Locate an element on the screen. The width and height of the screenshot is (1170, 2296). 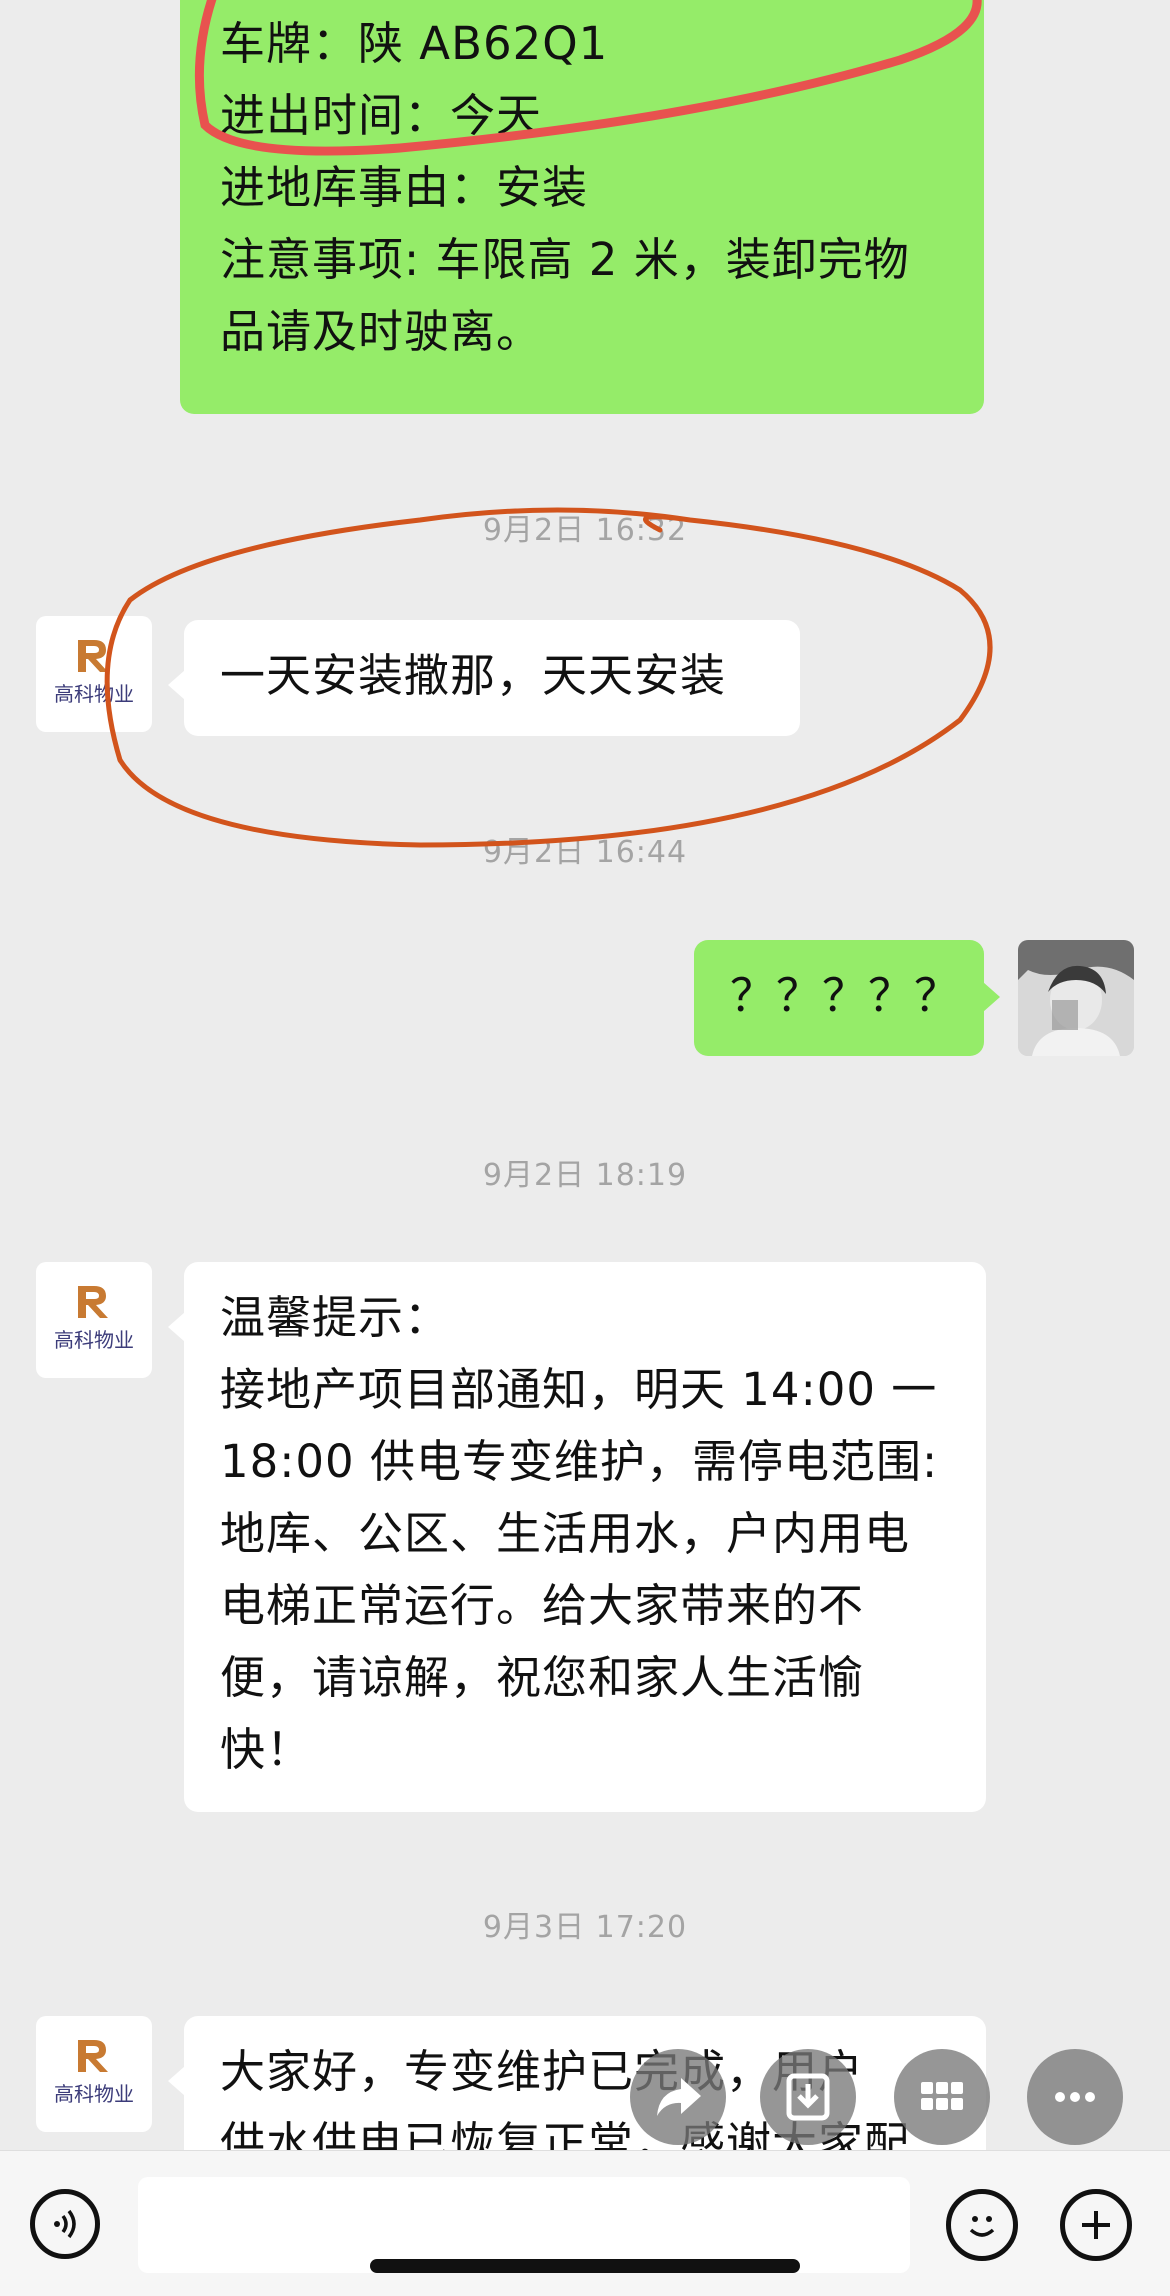
emoji-button is located at coordinates (982, 2225).